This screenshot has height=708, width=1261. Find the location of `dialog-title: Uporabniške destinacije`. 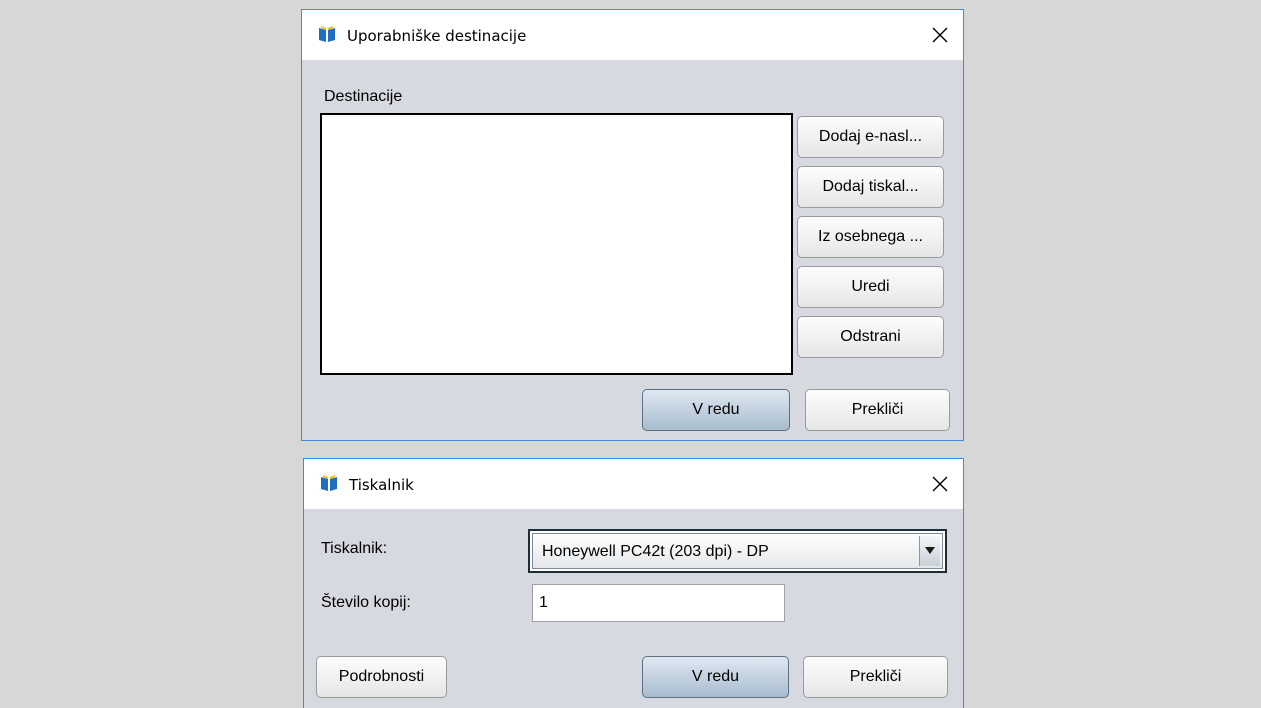

dialog-title: Uporabniške destinacije is located at coordinates (437, 36).